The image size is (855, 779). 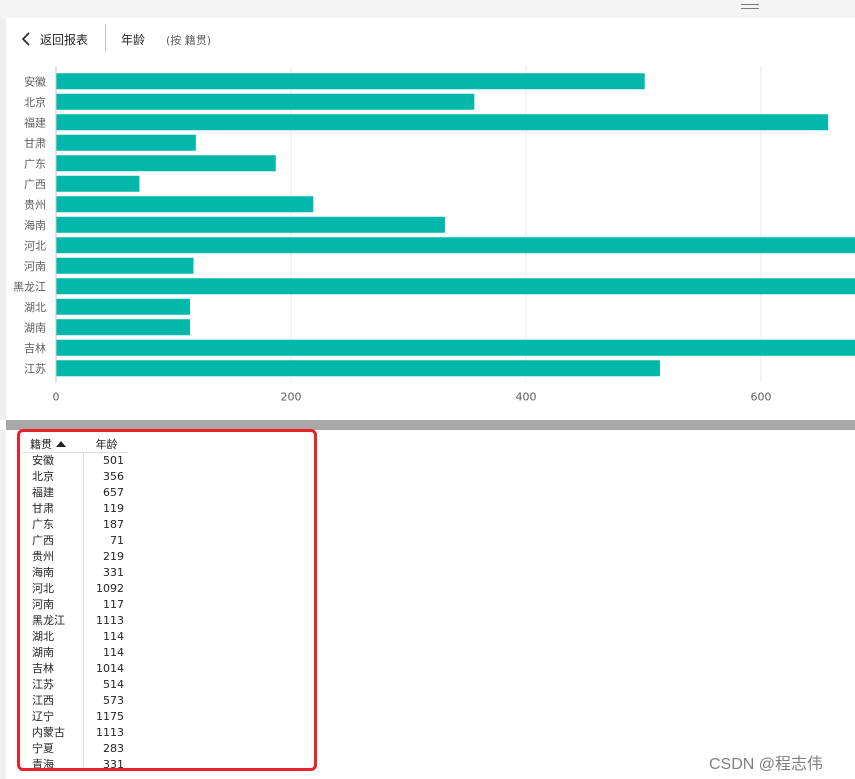 What do you see at coordinates (113, 508) in the screenshot?
I see `cell-age: 119` at bounding box center [113, 508].